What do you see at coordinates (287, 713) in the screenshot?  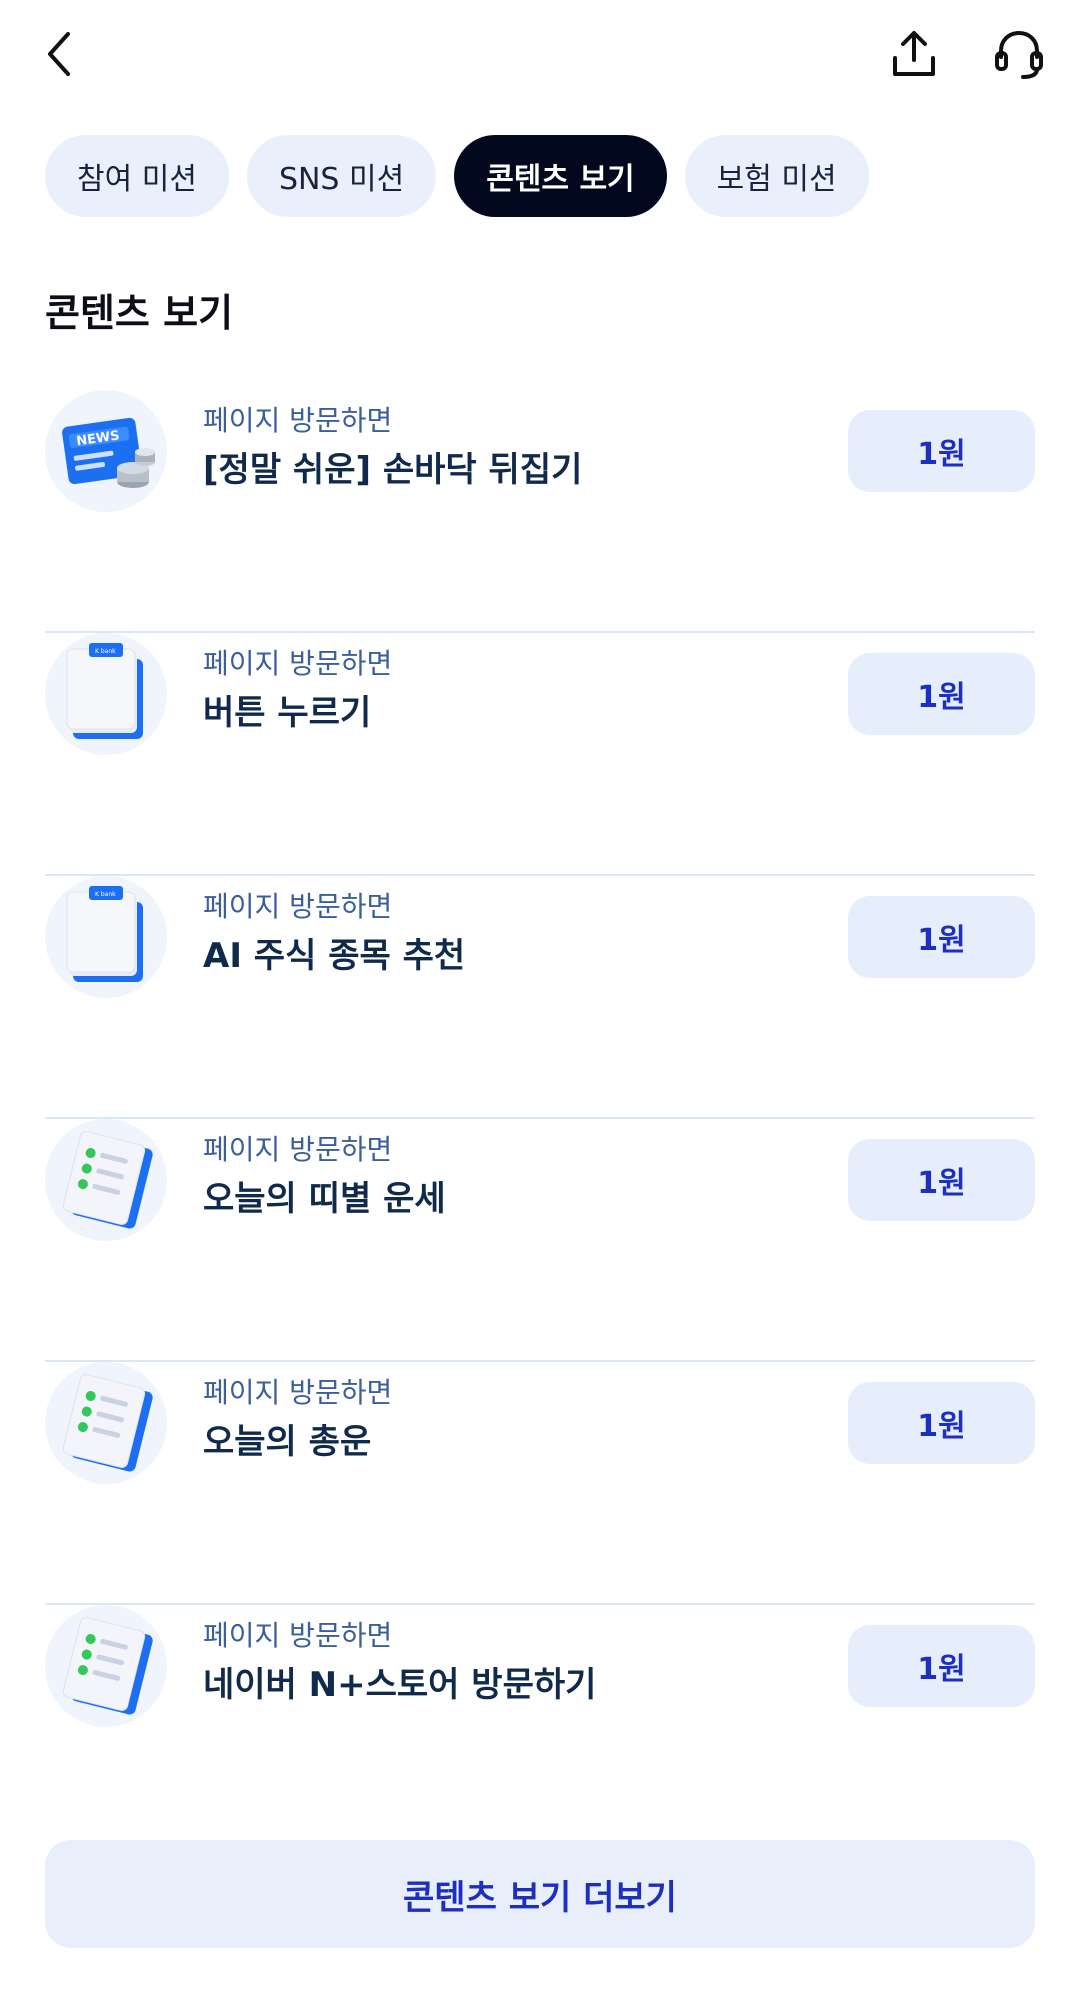 I see `item-title: 버튼 누르기` at bounding box center [287, 713].